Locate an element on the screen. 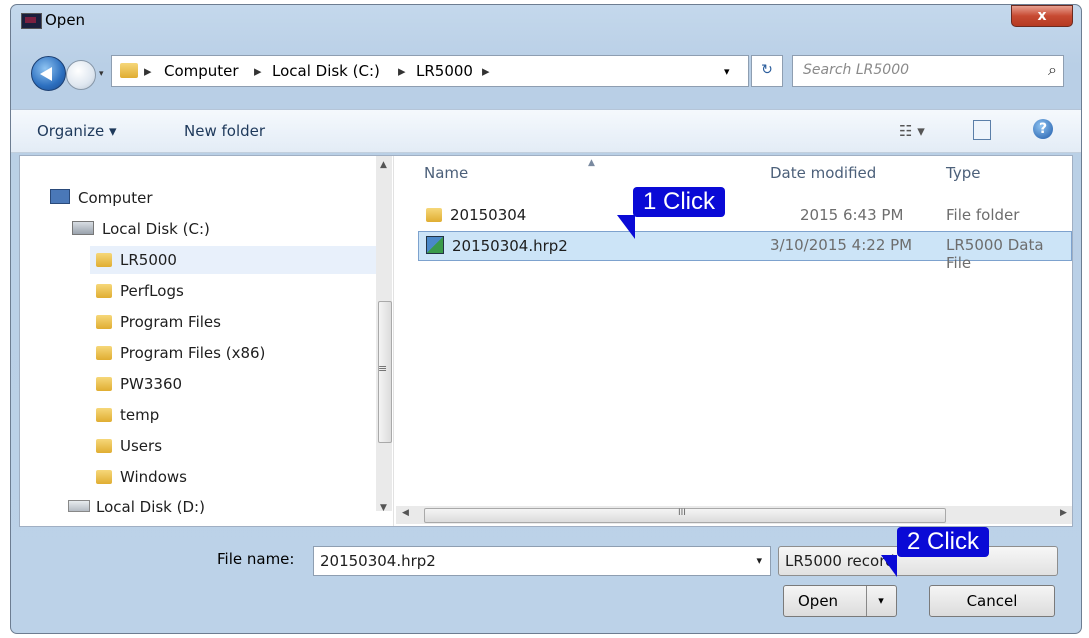  tree-item-perflogs: PerfLogs is located at coordinates (140, 291).